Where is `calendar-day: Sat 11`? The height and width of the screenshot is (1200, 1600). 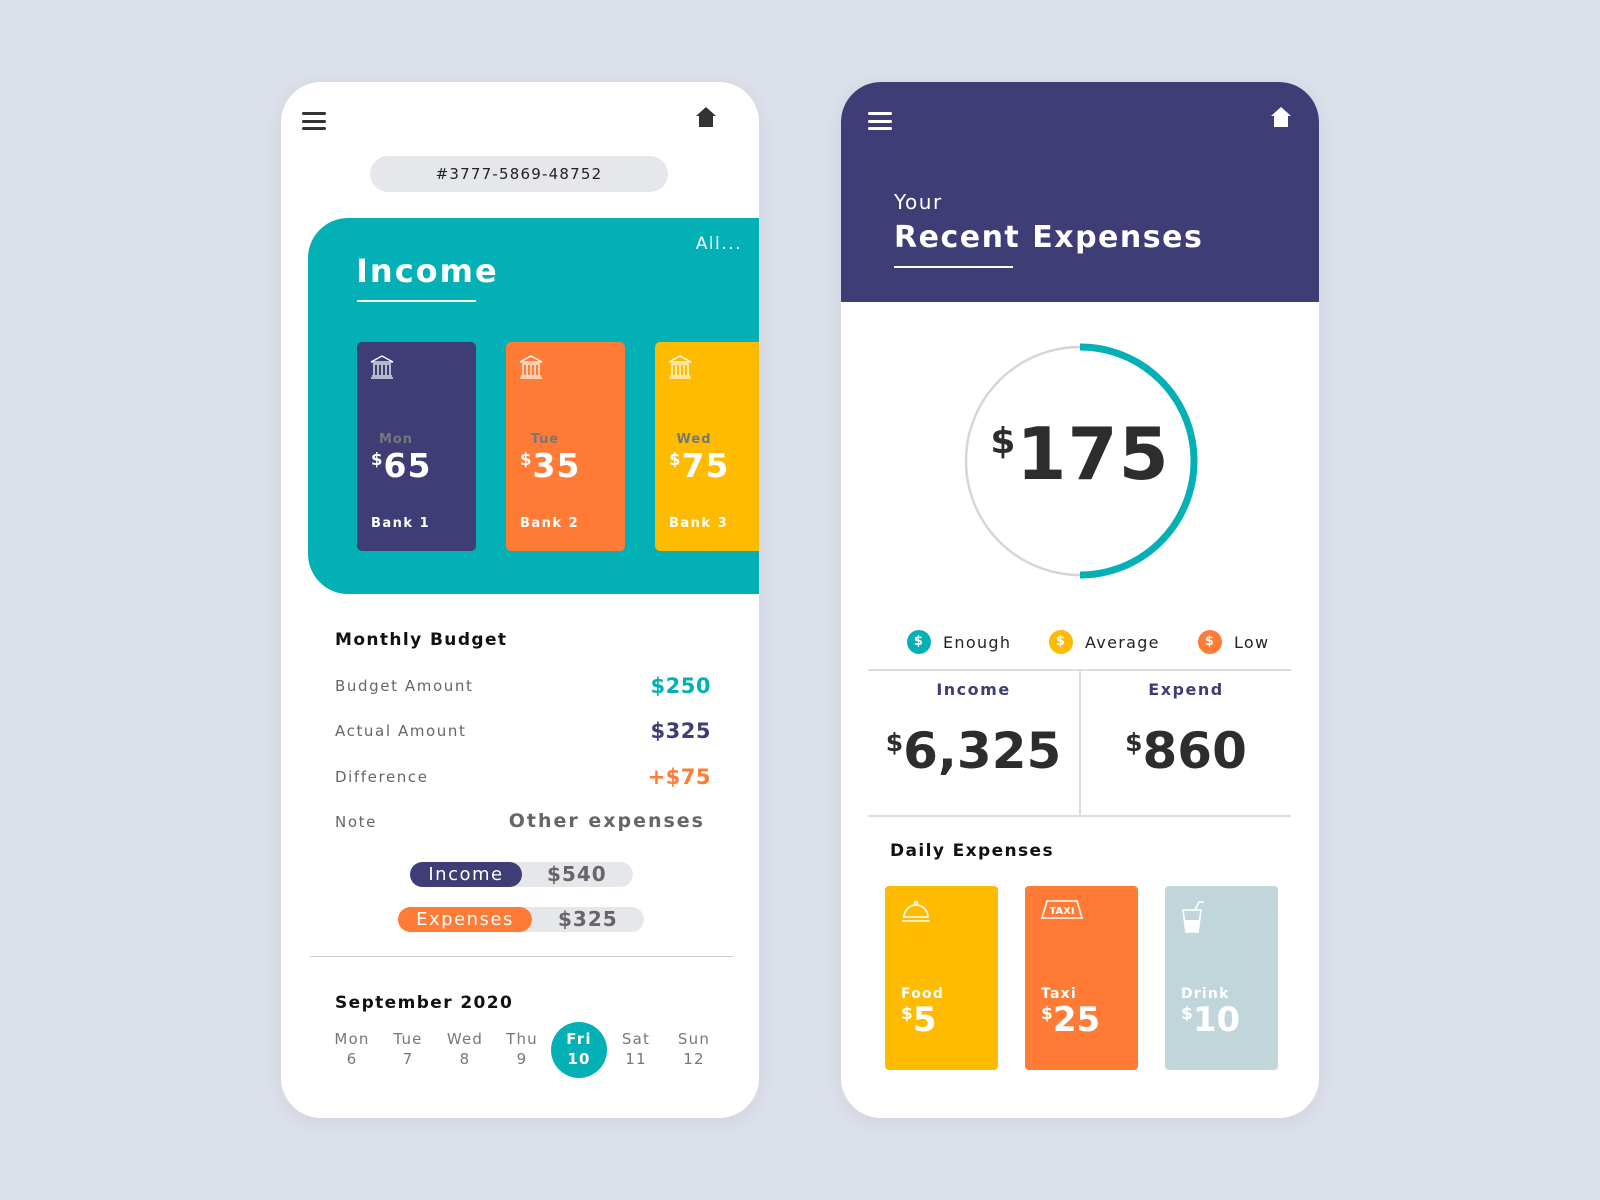
calendar-day: Sat 11 is located at coordinates (636, 1049).